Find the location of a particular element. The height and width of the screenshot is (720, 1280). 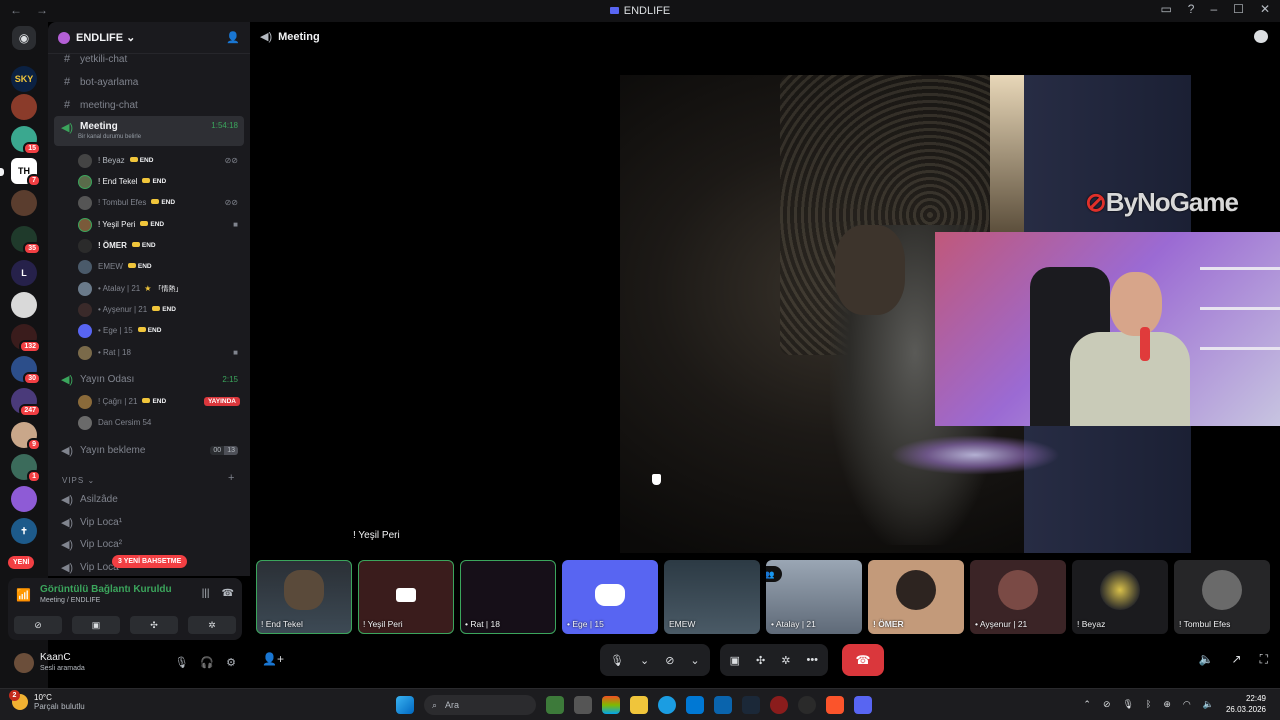

taskbar-search: ⌕ Ara is located at coordinates (480, 705).